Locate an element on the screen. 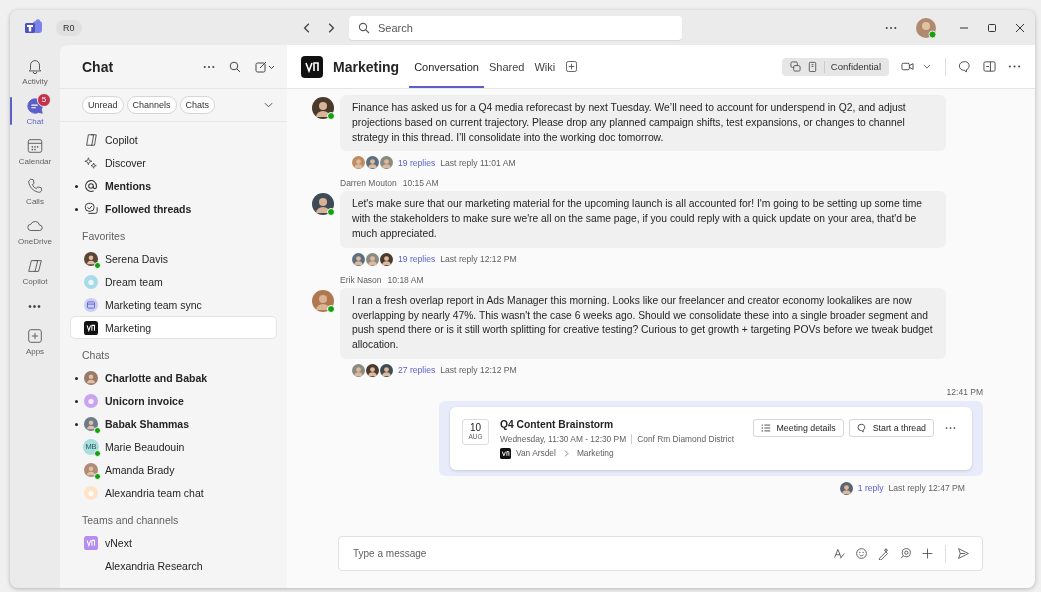 The width and height of the screenshot is (1041, 592). chat-list-item: Discover is located at coordinates (173, 162).